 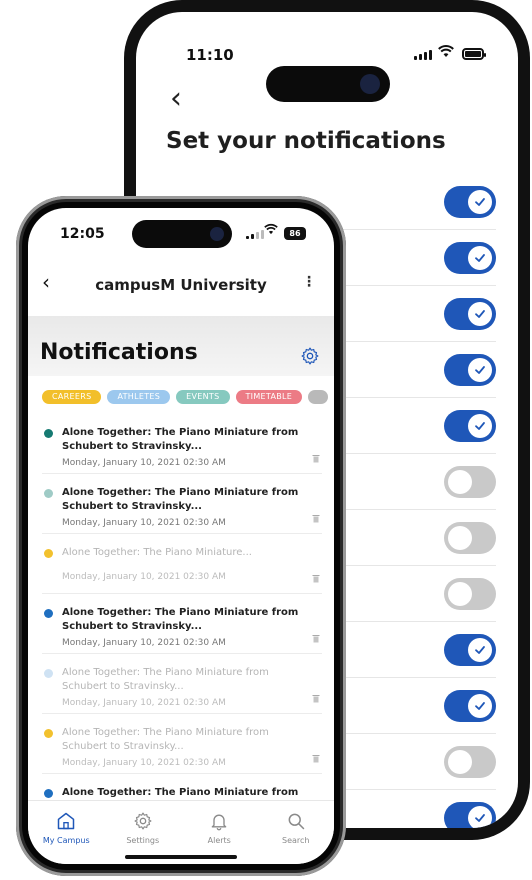 I want to click on back-status-bar: 11:10, so click(x=327, y=73).